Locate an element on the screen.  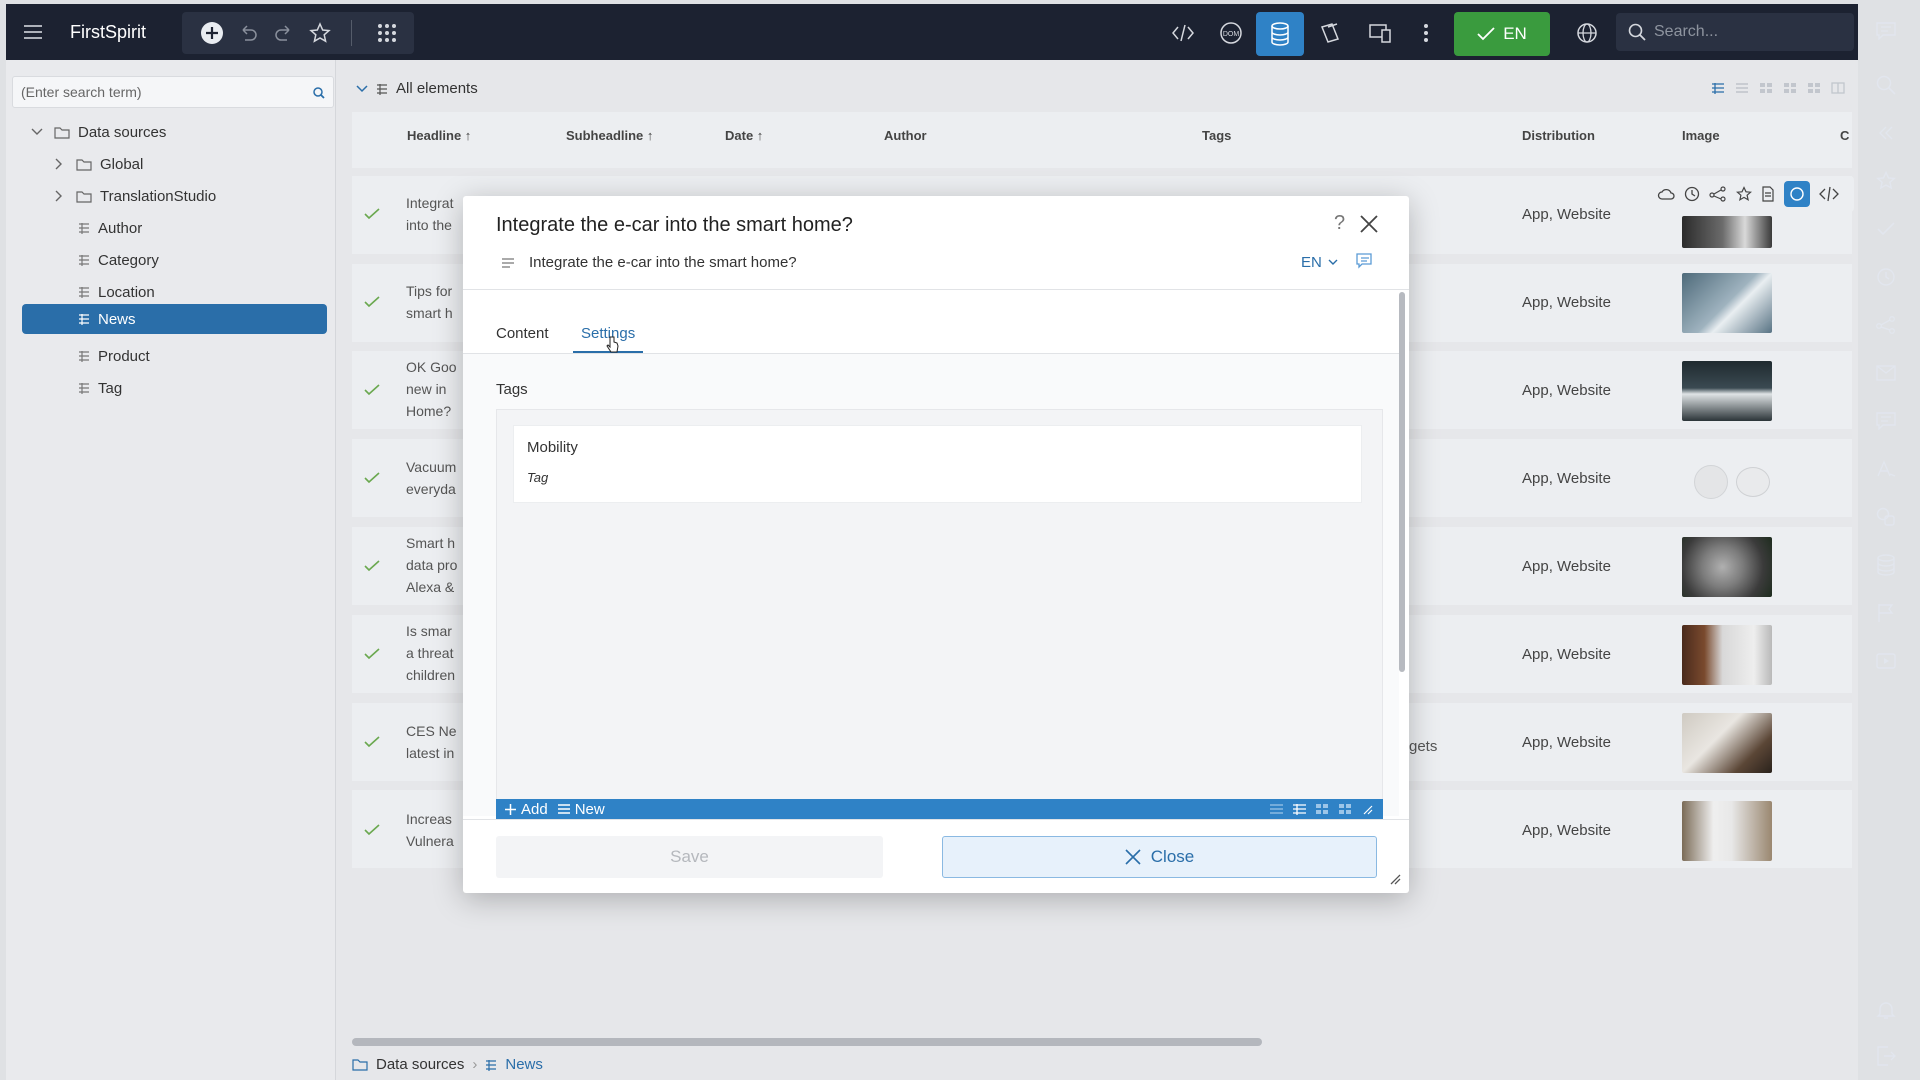
add-icon is located at coordinates (212, 33).